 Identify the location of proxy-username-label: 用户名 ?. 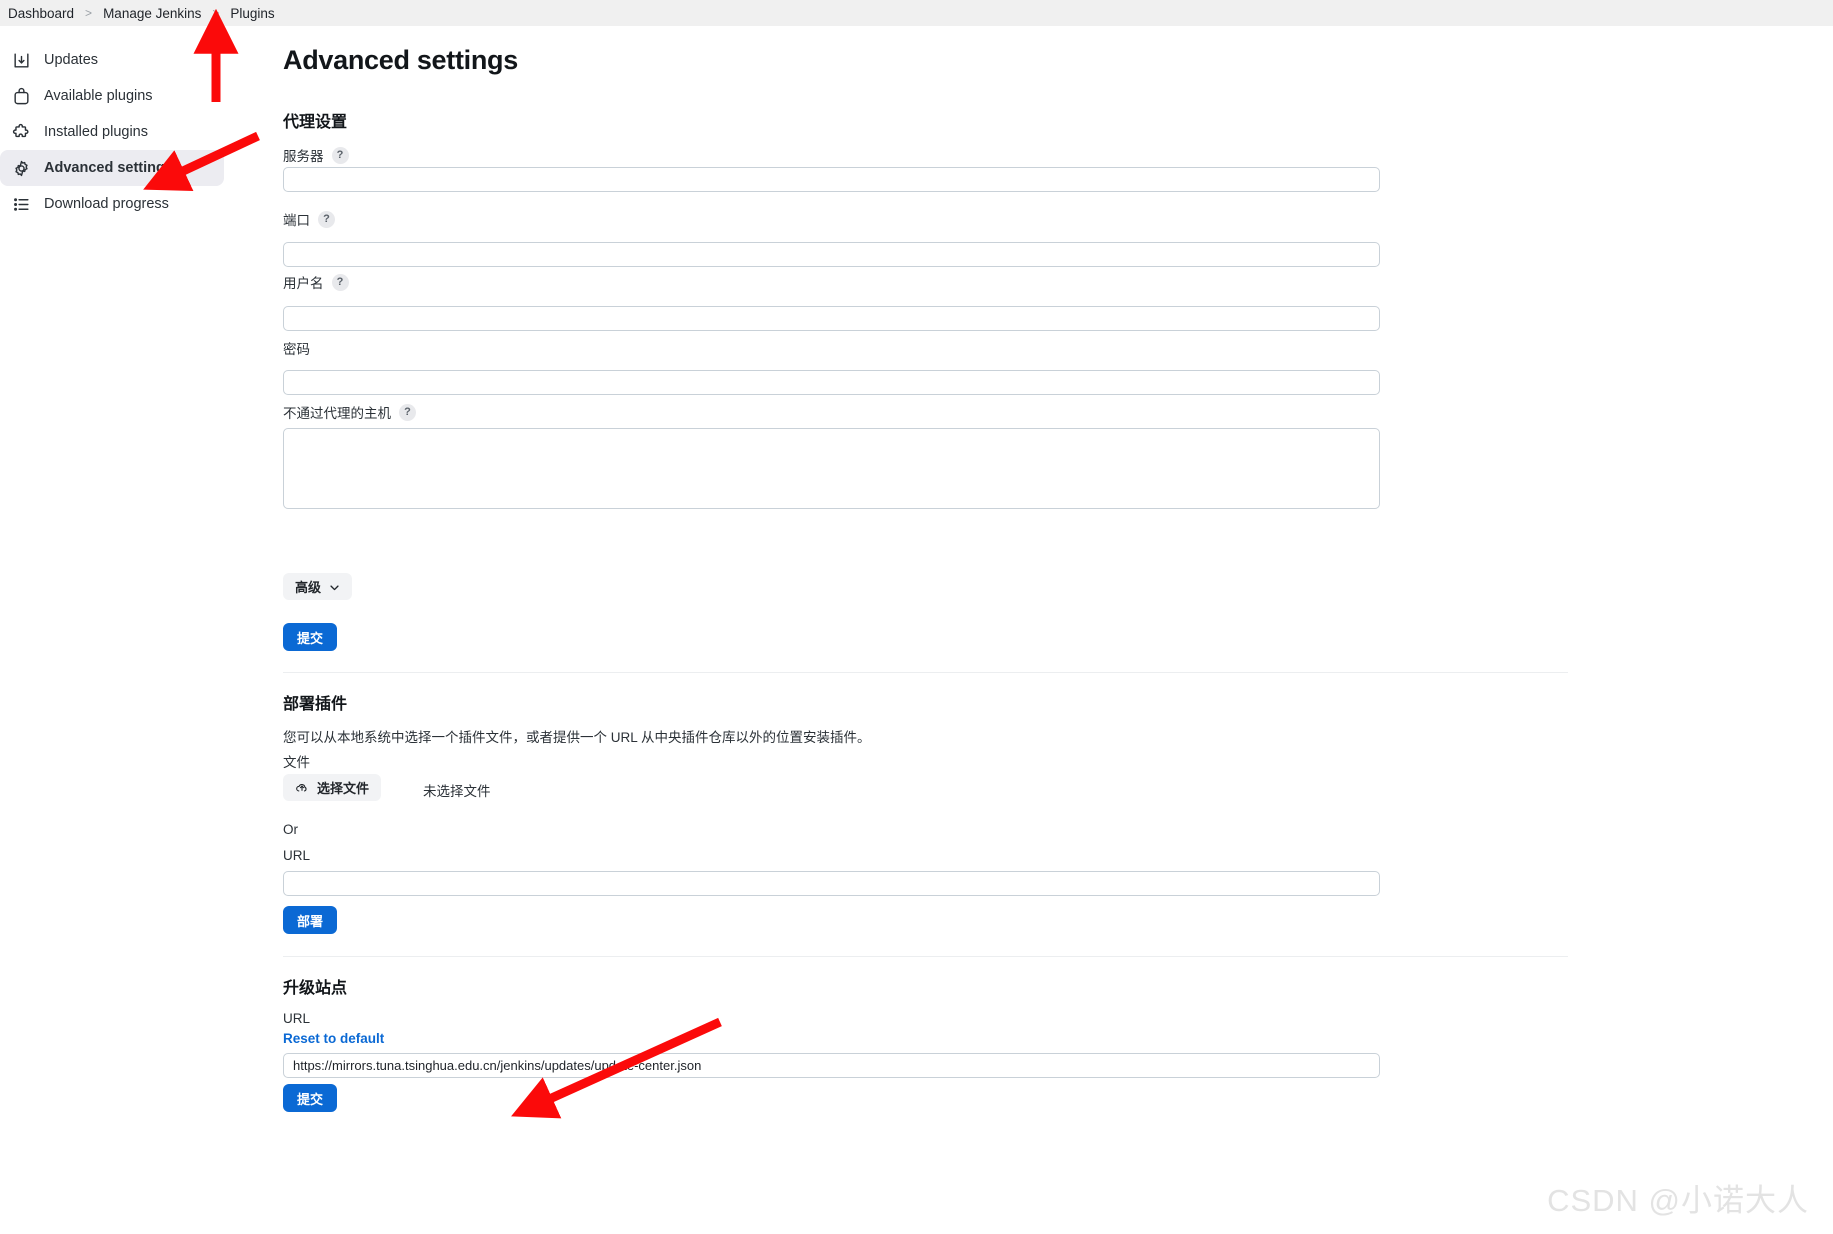
(316, 282).